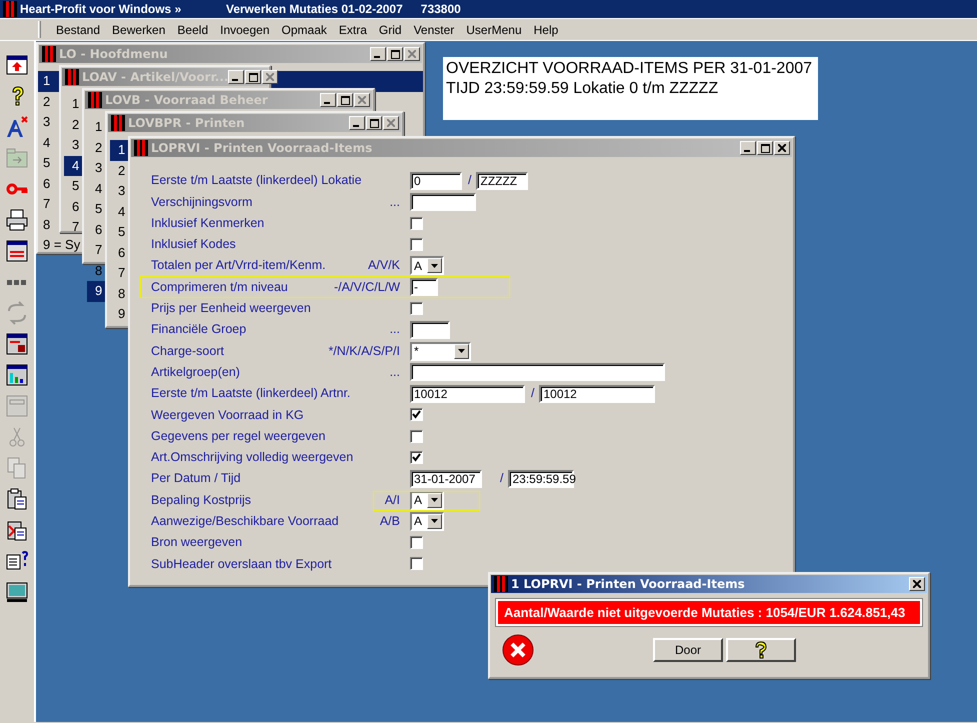 This screenshot has height=723, width=977. Describe the element at coordinates (245, 30) in the screenshot. I see `menu-item: Invoegen` at that location.